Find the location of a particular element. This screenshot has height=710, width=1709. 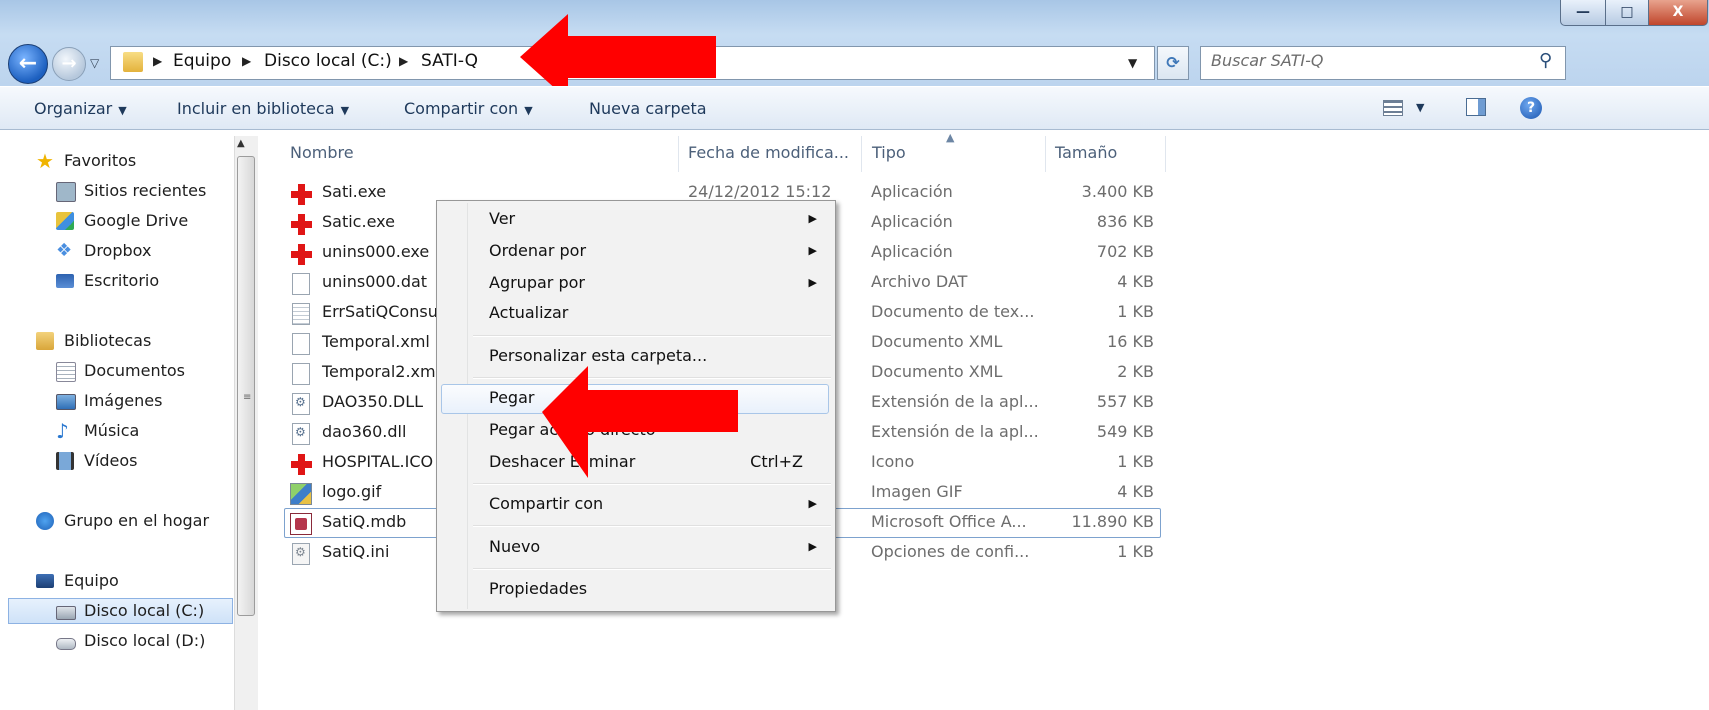

include-library-menu: Incluir en biblioteca ▼ is located at coordinates (263, 108).